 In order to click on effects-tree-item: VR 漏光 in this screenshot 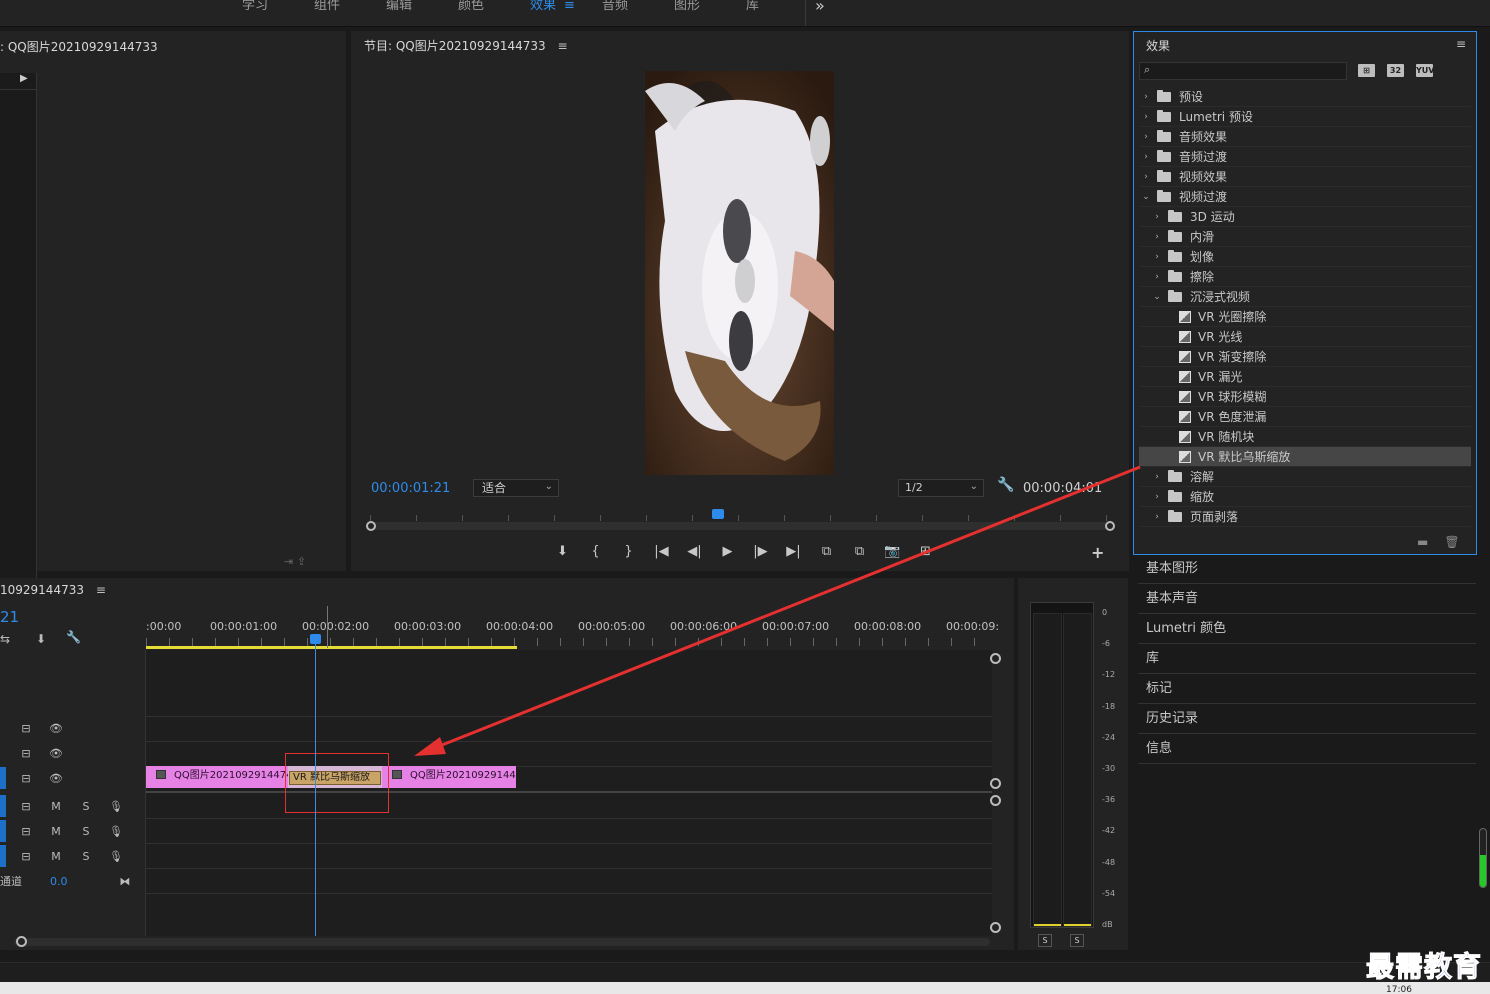, I will do `click(1305, 377)`.